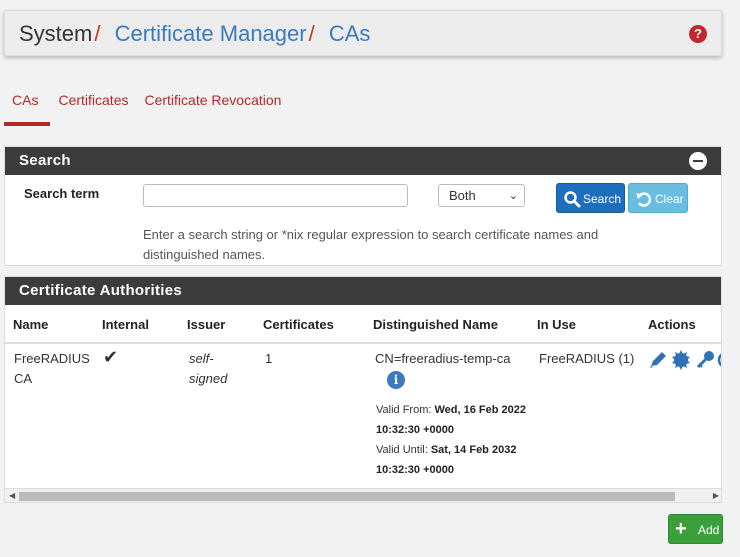  What do you see at coordinates (208, 368) in the screenshot?
I see `ca-issuer: self-signed` at bounding box center [208, 368].